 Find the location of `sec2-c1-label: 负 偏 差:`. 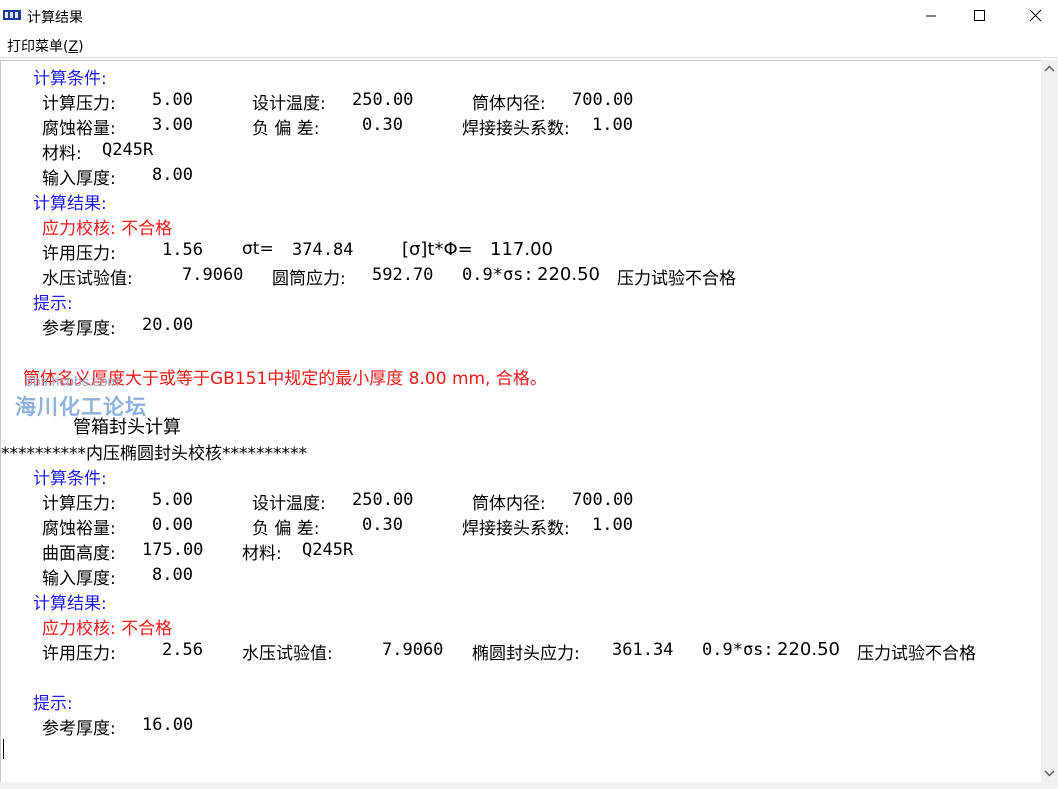

sec2-c1-label: 负 偏 差: is located at coordinates (286, 529).